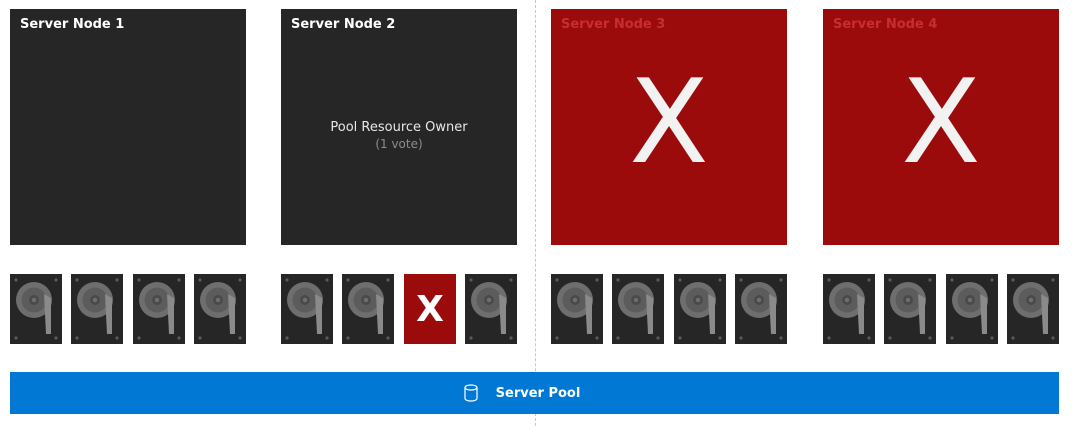  I want to click on server-node-3: Server Node 3 X, so click(669, 127).